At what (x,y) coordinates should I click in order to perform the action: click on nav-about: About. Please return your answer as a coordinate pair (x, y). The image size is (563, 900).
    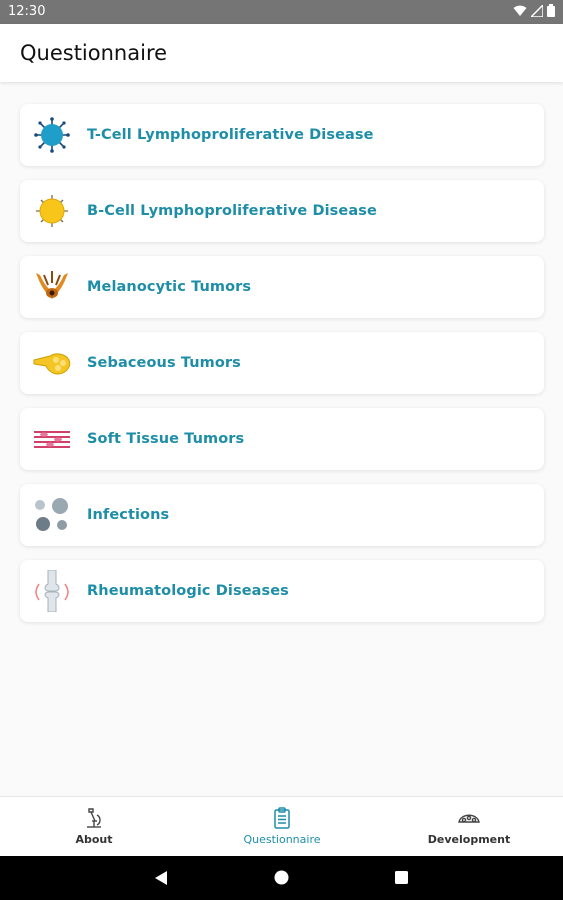
    Looking at the image, I should click on (94, 827).